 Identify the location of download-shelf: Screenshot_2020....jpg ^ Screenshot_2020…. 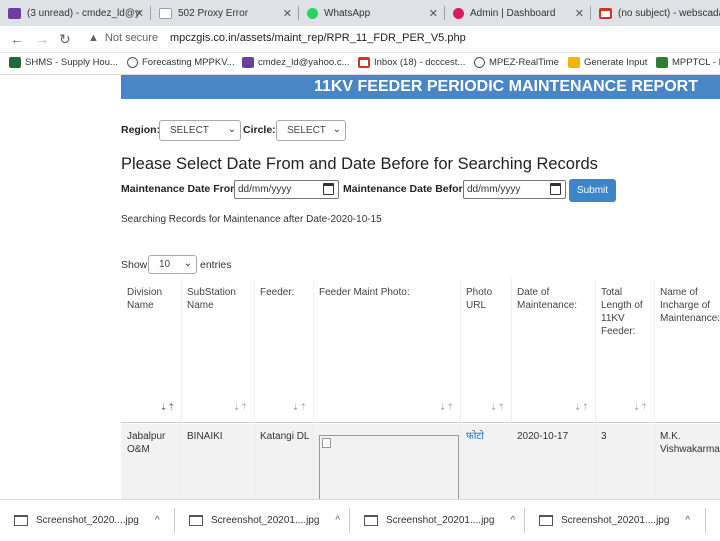
(360, 519).